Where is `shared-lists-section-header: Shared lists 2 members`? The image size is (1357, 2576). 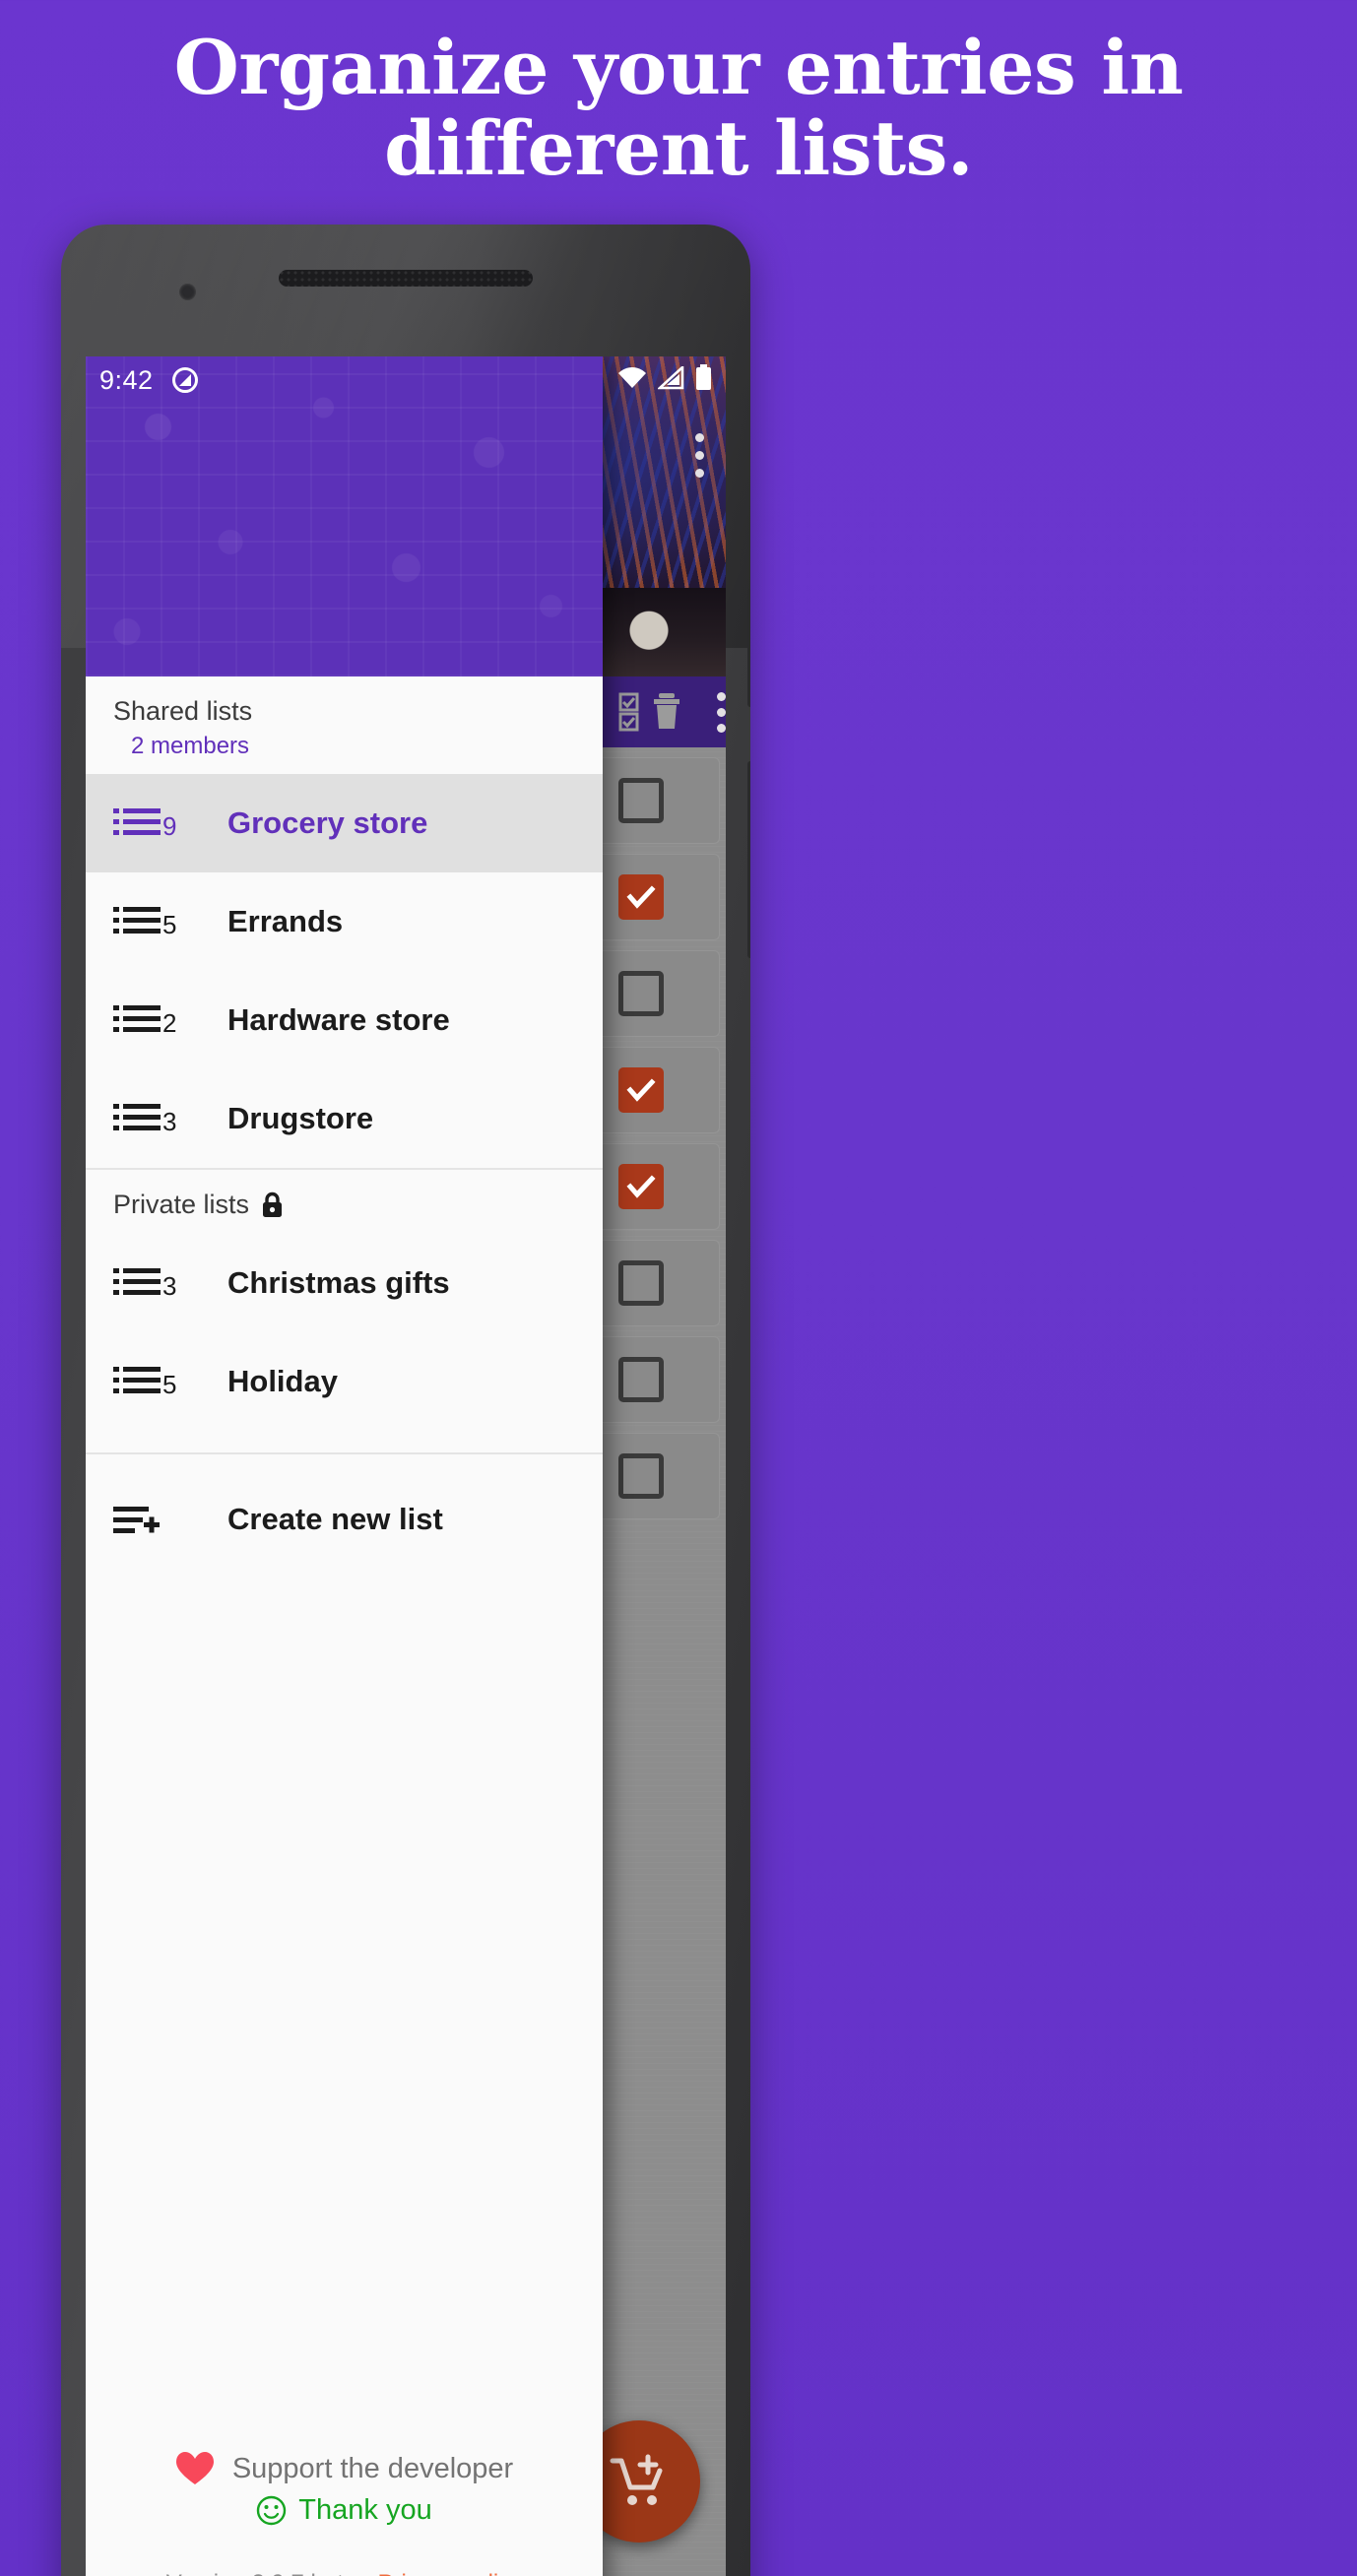 shared-lists-section-header: Shared lists 2 members is located at coordinates (345, 725).